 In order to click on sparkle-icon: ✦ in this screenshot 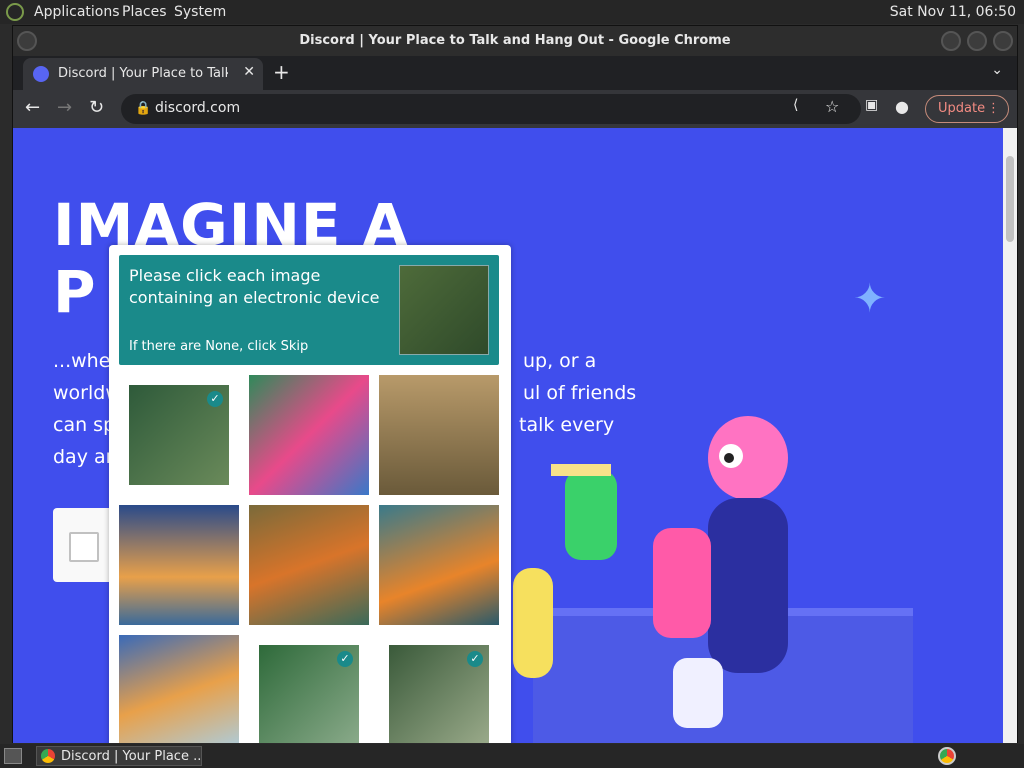, I will do `click(870, 299)`.